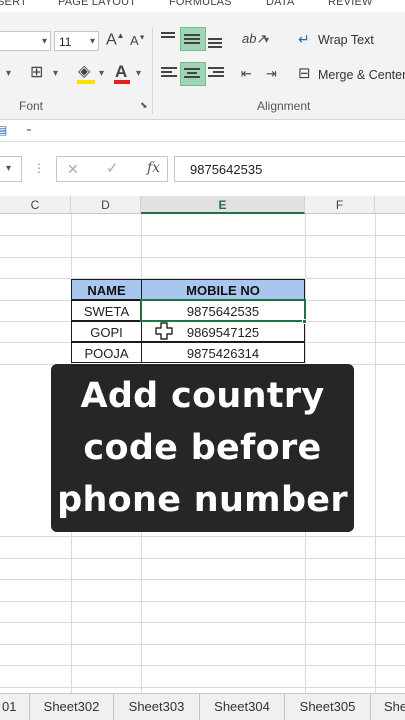  What do you see at coordinates (328, 707) in the screenshot?
I see `sheet-tab: Sheet305` at bounding box center [328, 707].